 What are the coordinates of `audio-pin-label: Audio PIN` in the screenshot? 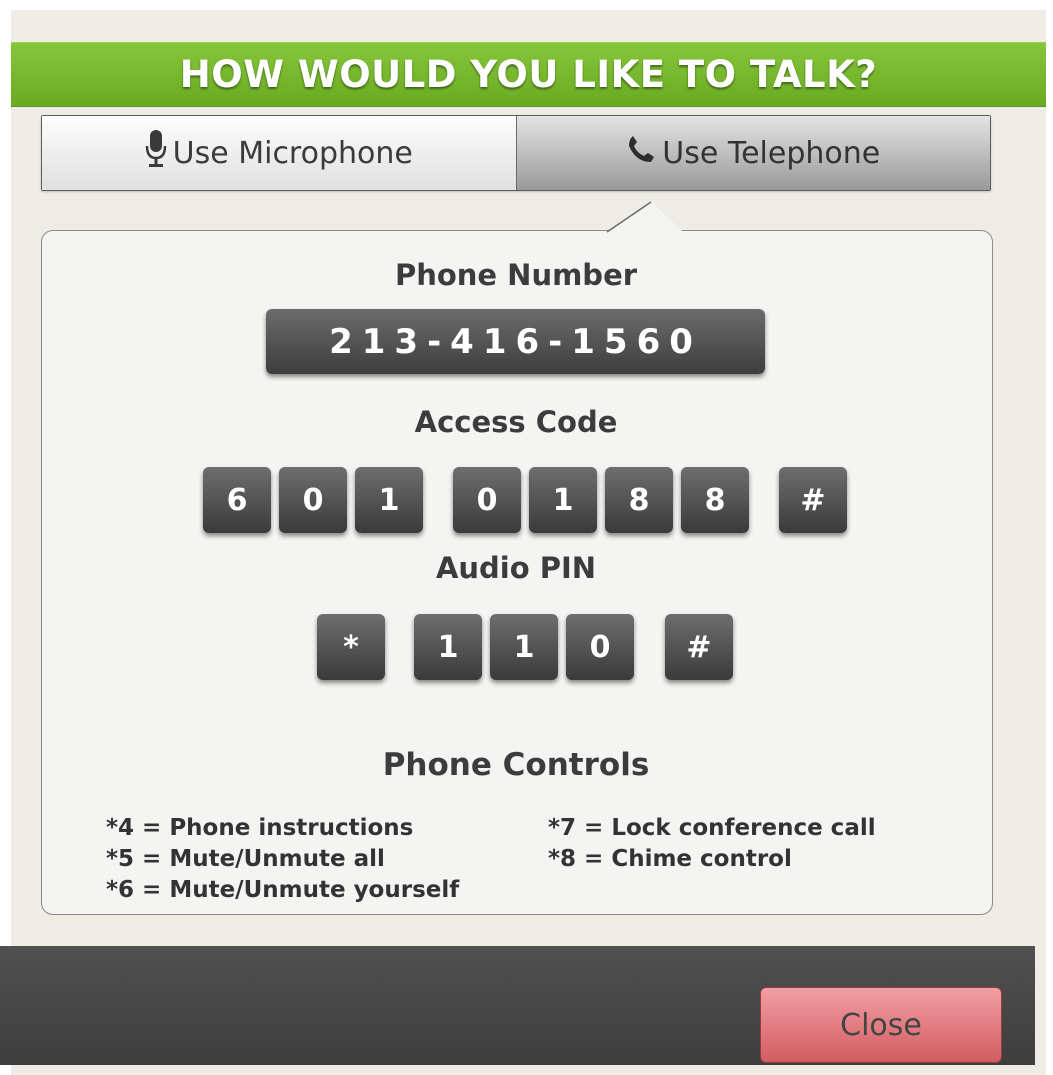 It's located at (516, 568).